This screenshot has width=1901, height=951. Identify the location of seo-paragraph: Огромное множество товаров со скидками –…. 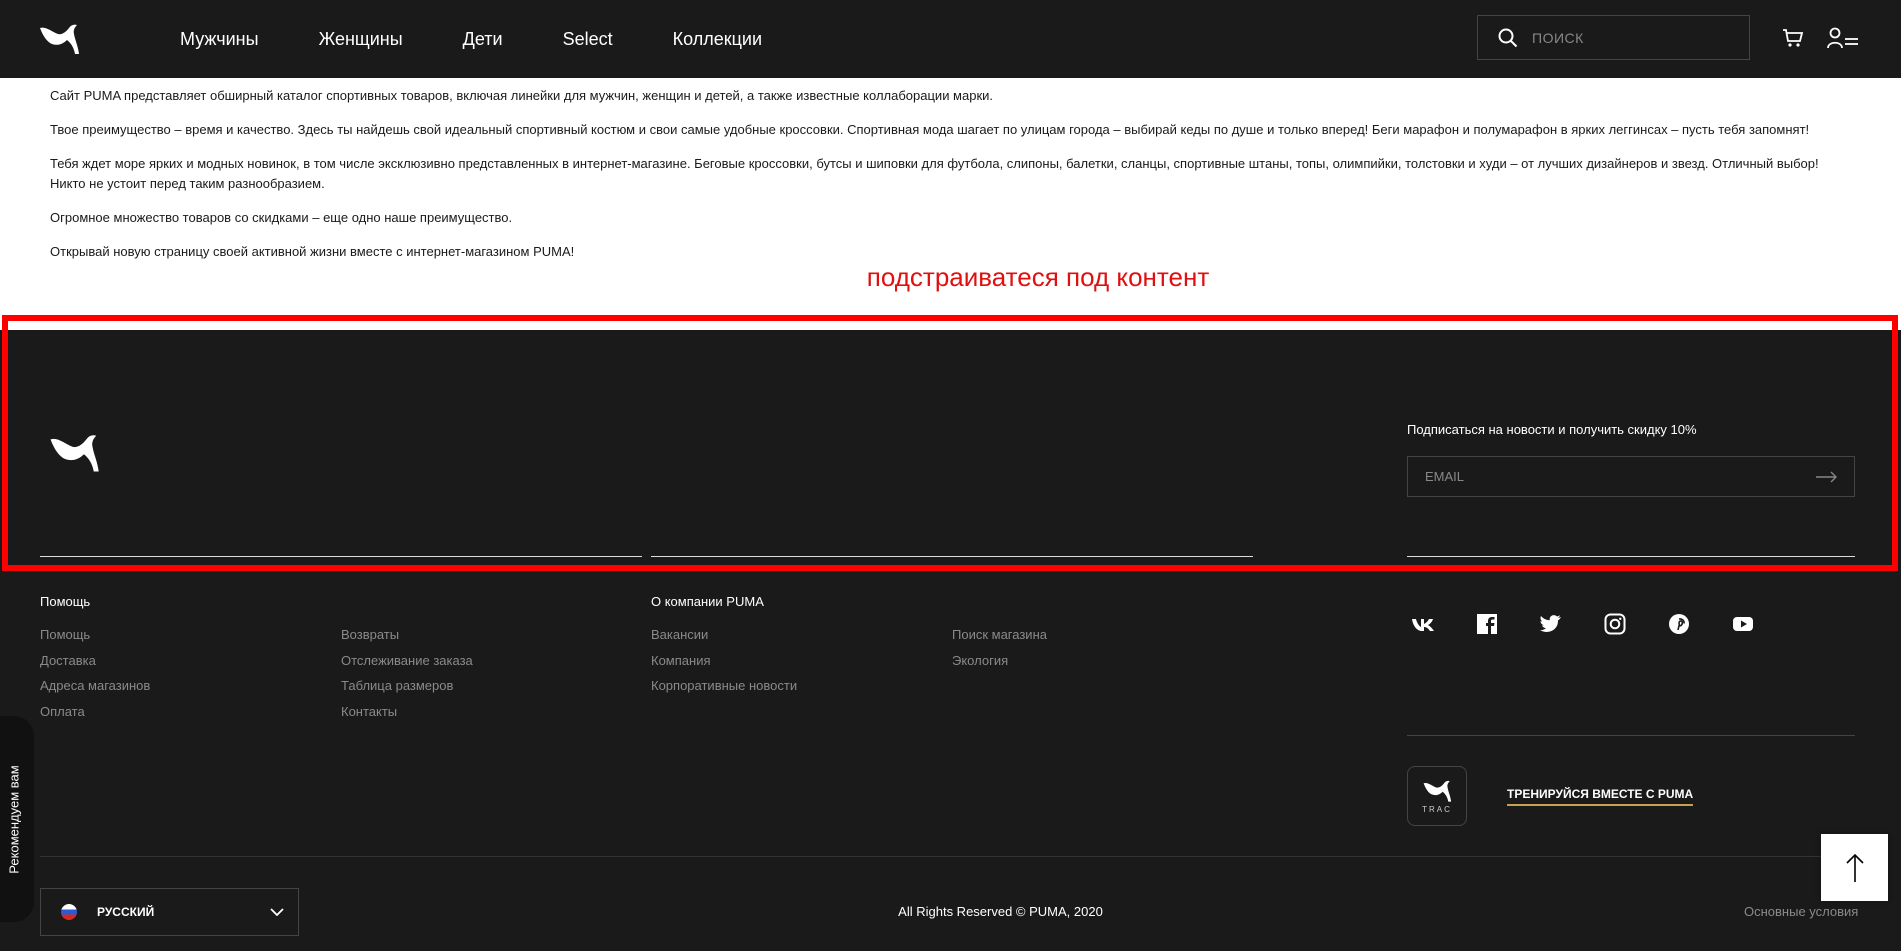
(281, 217).